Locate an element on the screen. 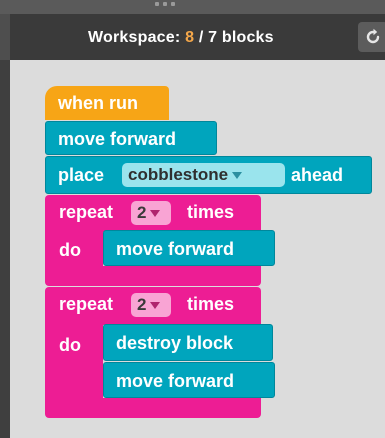  workspace-title: Workspace: 8 / 7 blocks is located at coordinates (181, 38).